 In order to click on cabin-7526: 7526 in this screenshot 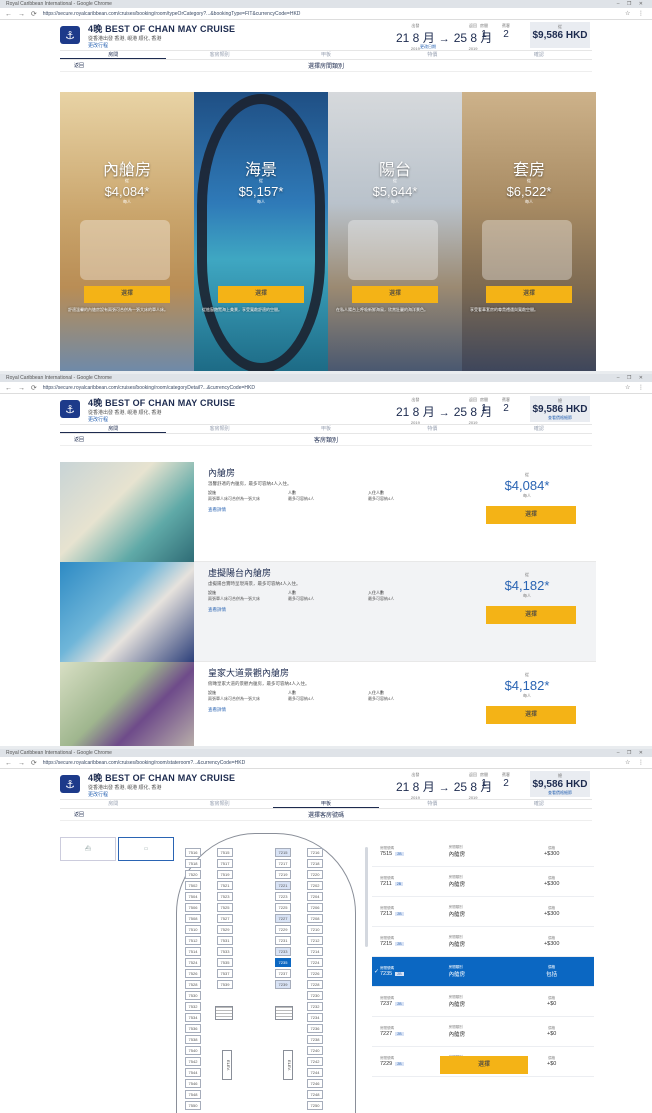, I will do `click(193, 973)`.